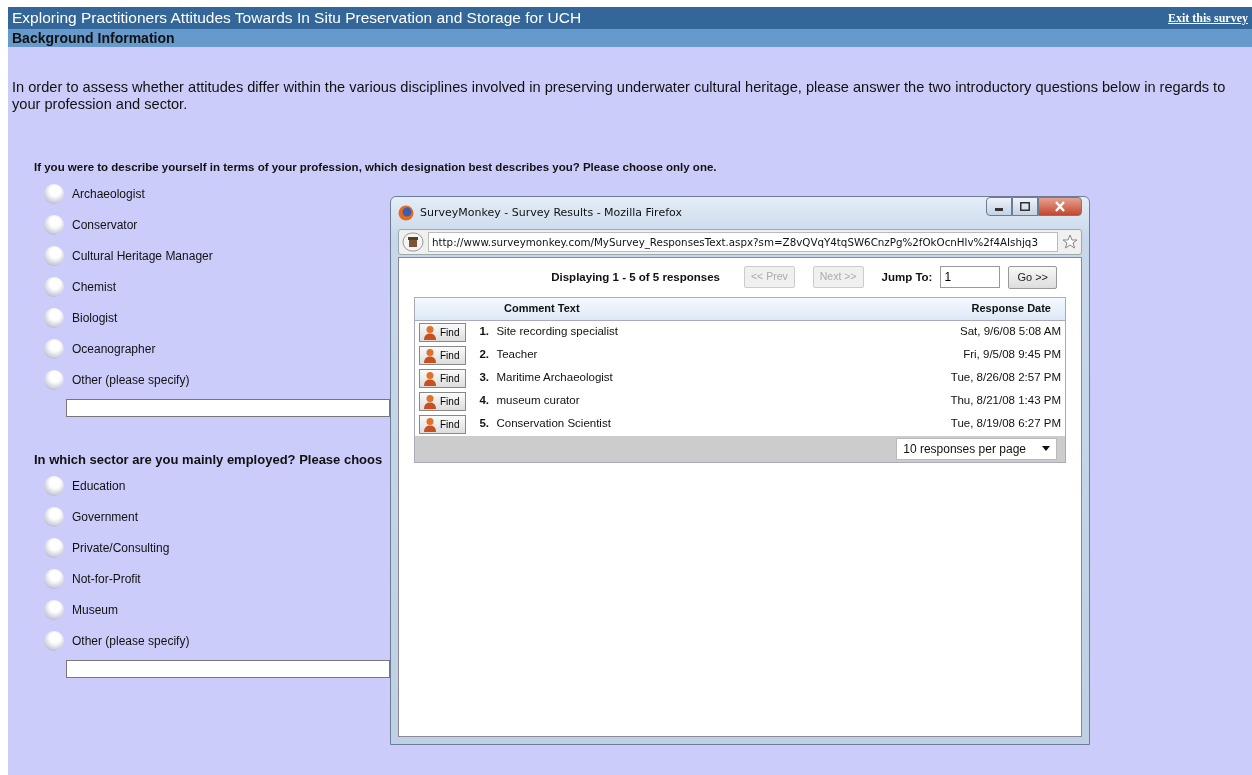  What do you see at coordinates (1005, 424) in the screenshot?
I see `response-date: Tue, 8/19/08 6:27 PM` at bounding box center [1005, 424].